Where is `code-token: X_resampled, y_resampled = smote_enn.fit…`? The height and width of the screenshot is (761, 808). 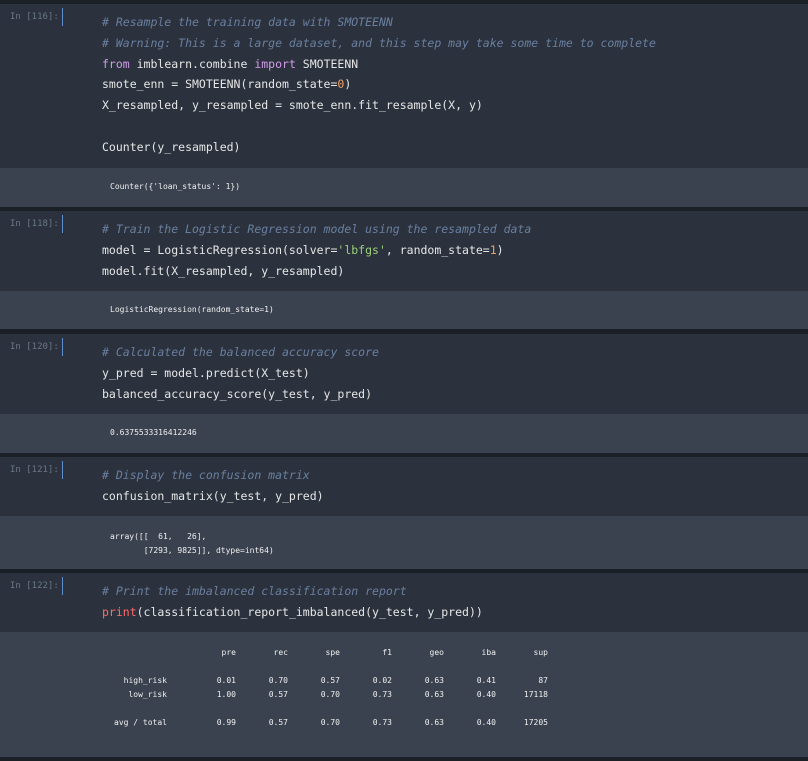
code-token: X_resampled, y_resampled = smote_enn.fit… is located at coordinates (292, 105).